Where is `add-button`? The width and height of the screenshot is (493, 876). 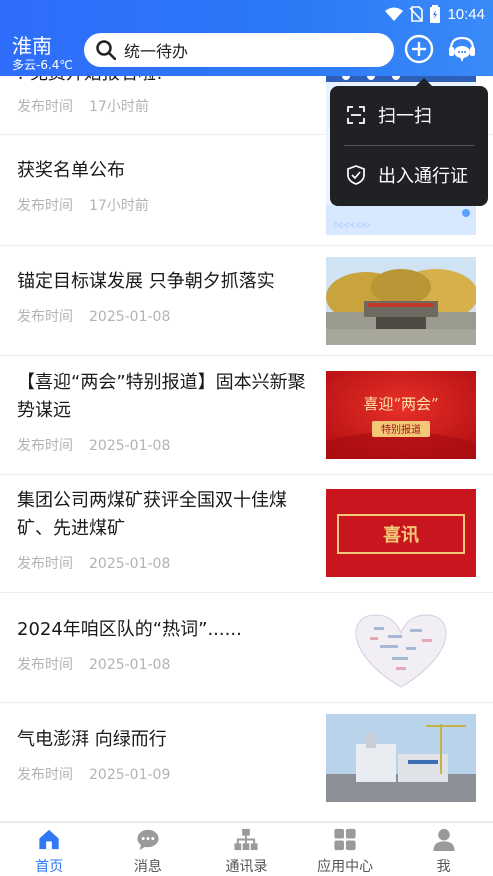 add-button is located at coordinates (419, 49).